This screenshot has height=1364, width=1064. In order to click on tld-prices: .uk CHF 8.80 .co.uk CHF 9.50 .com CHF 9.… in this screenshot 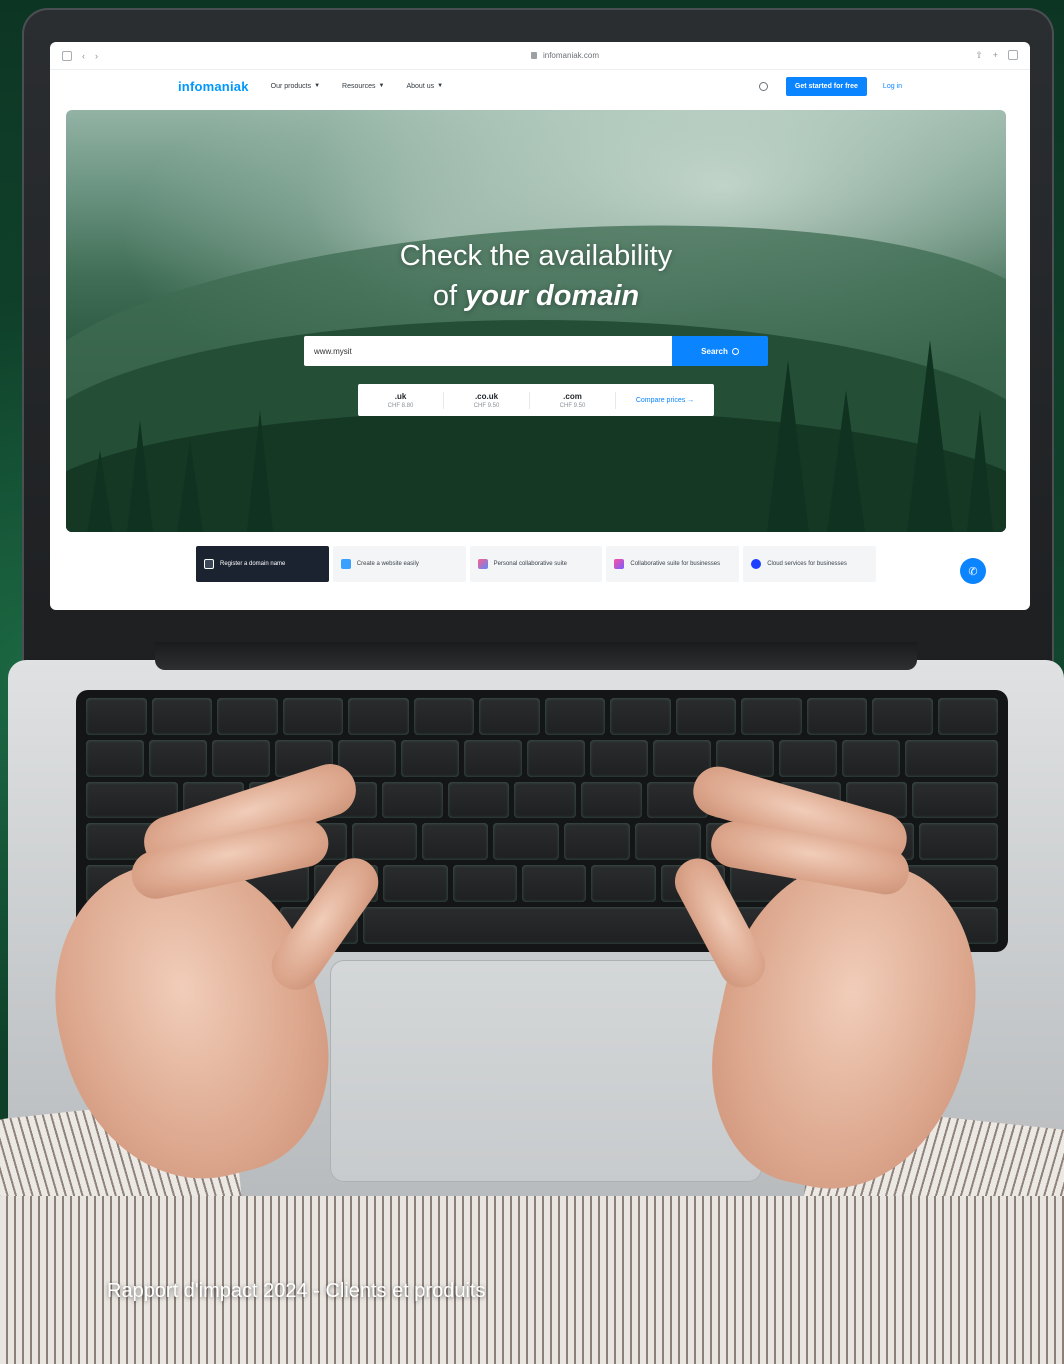, I will do `click(536, 400)`.